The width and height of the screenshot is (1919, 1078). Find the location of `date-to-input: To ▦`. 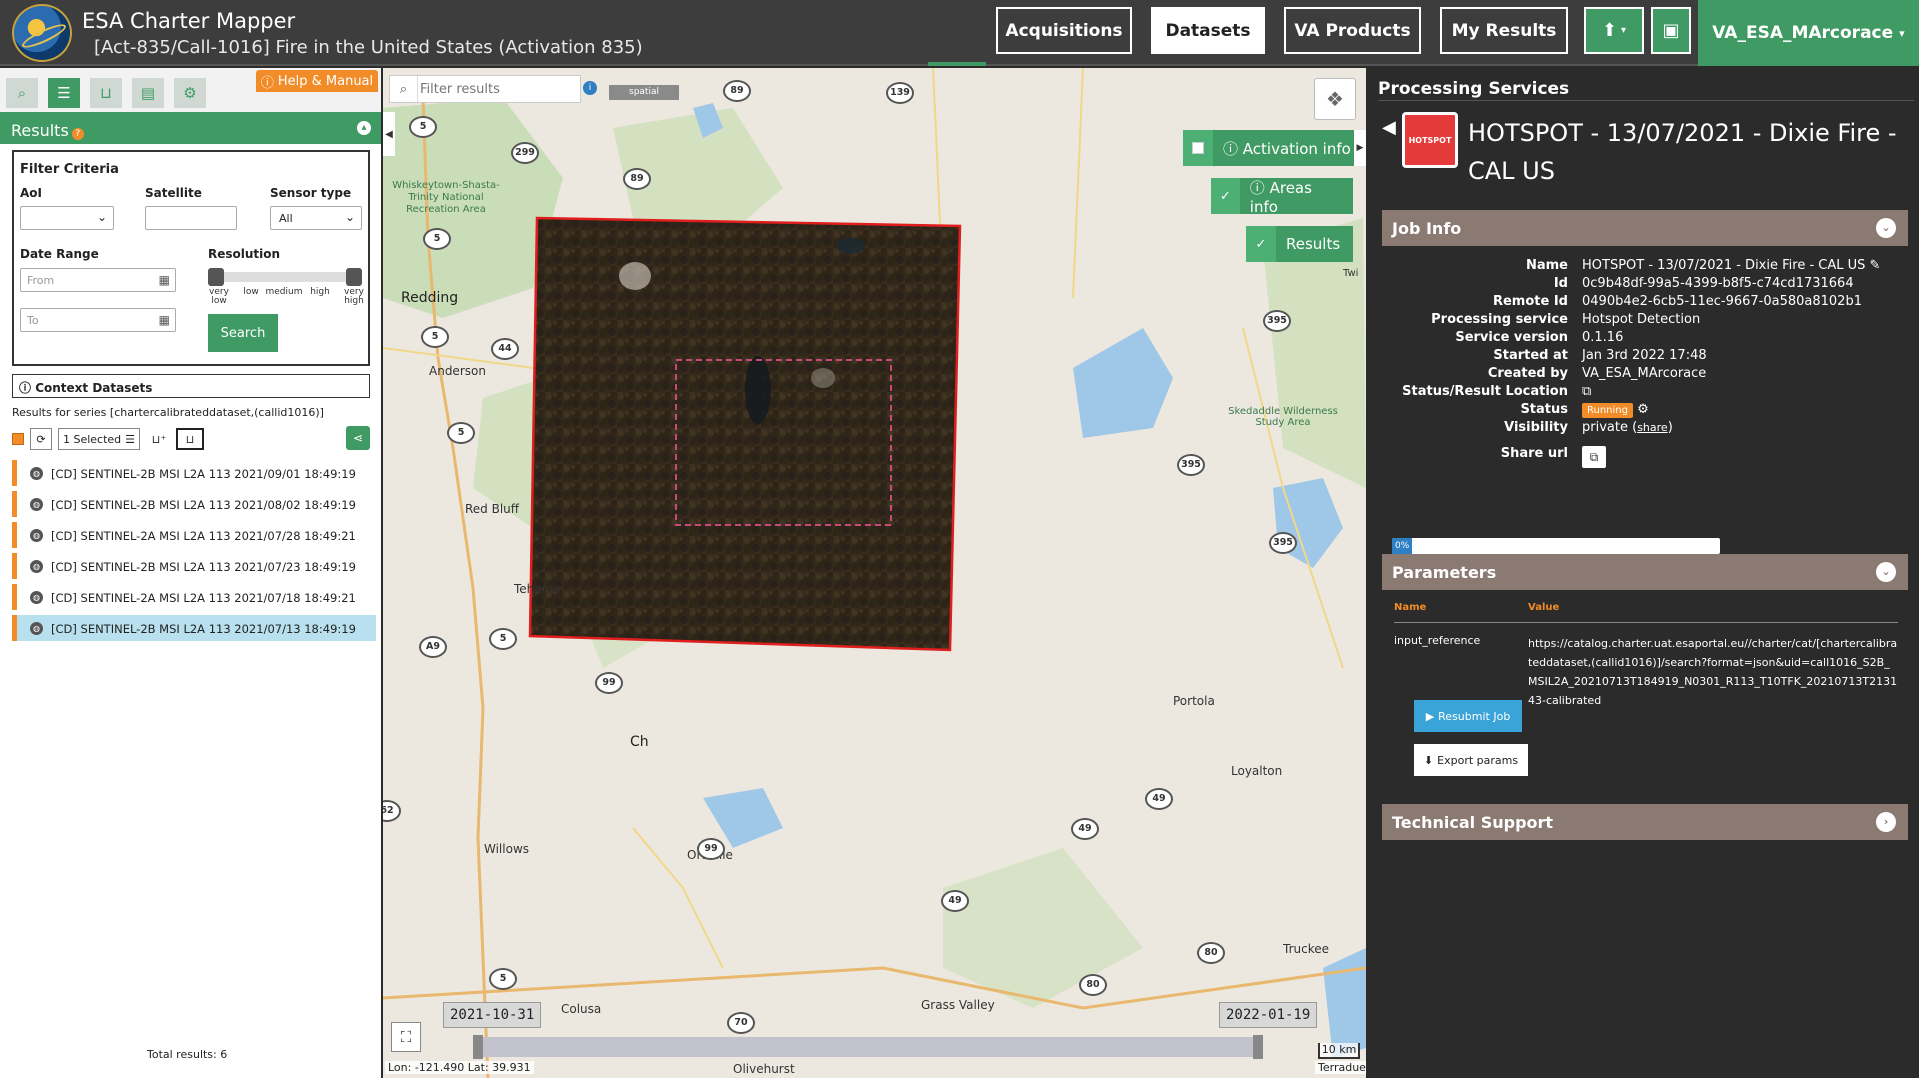

date-to-input: To ▦ is located at coordinates (98, 320).